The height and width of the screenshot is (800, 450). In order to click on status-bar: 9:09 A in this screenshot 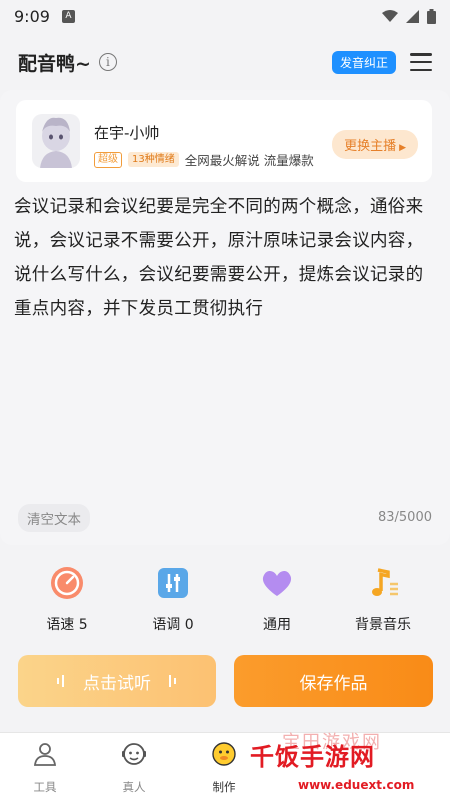, I will do `click(225, 16)`.